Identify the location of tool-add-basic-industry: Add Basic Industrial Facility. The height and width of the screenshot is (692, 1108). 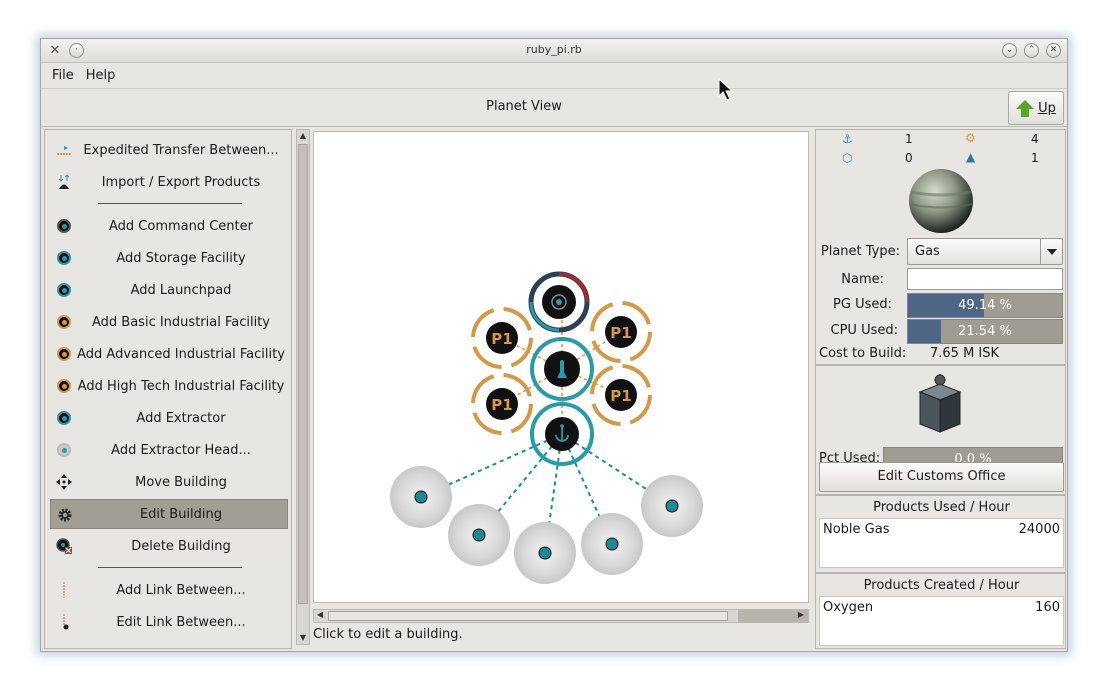
(169, 322).